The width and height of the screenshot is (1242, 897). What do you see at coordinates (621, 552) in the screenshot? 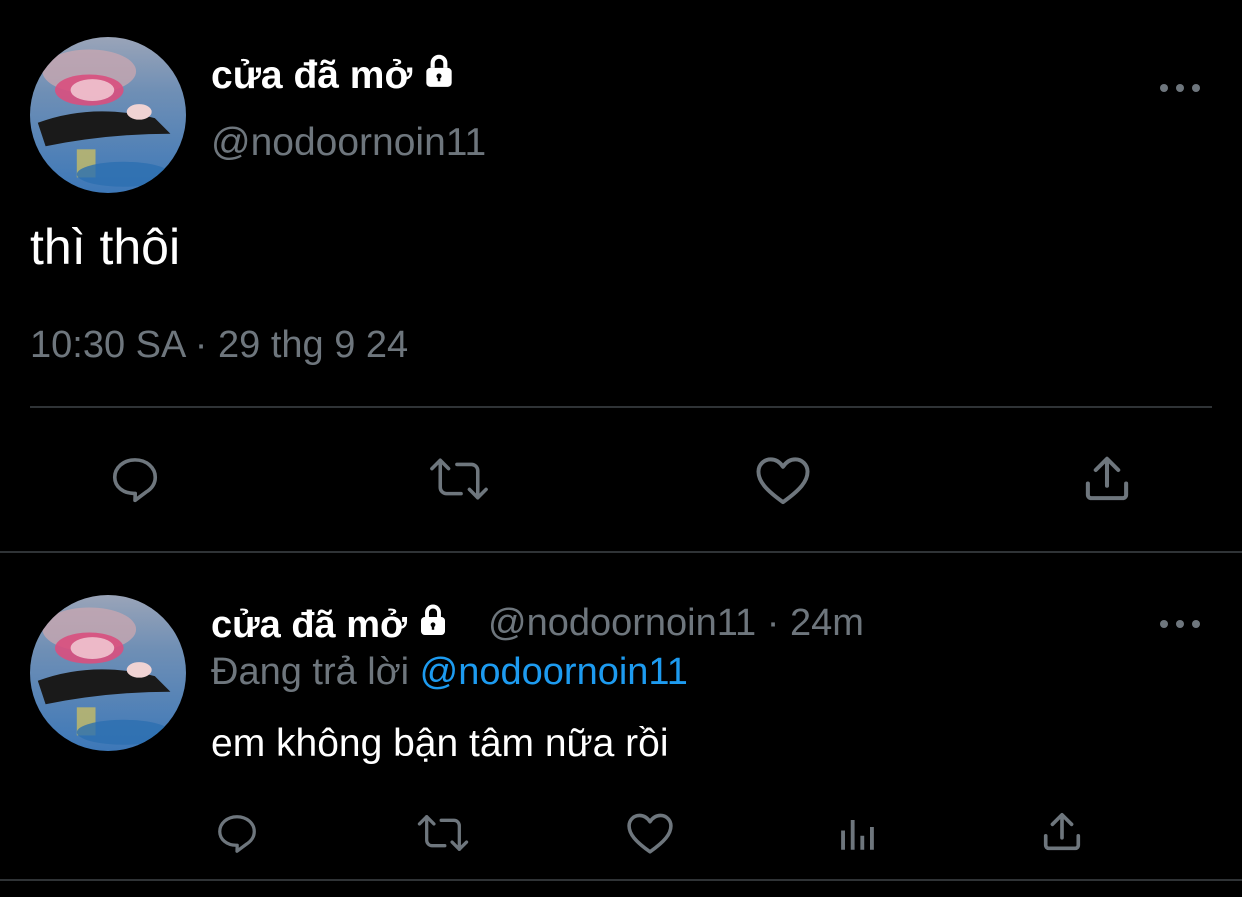
I see `tweet-separator` at bounding box center [621, 552].